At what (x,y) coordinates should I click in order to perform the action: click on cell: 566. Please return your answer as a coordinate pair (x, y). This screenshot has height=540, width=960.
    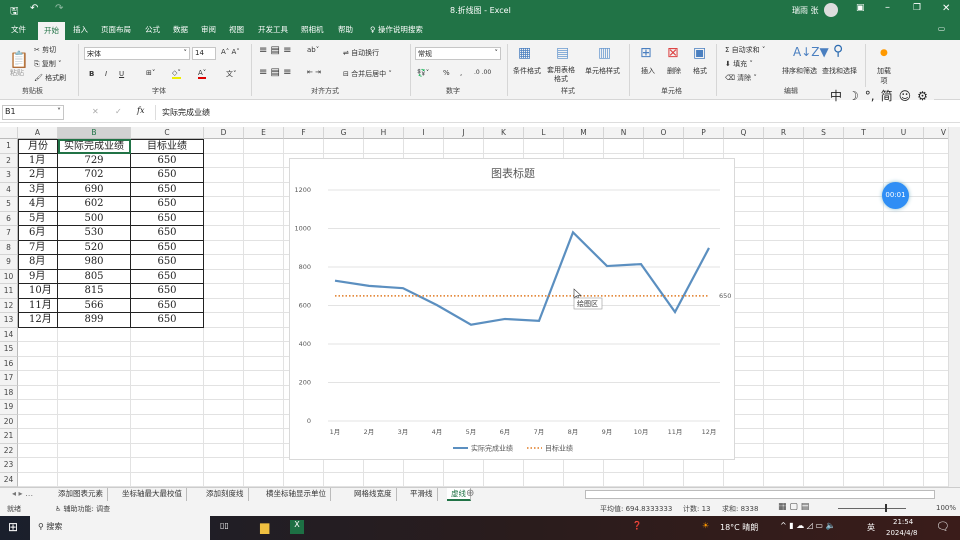
    Looking at the image, I should click on (94, 305).